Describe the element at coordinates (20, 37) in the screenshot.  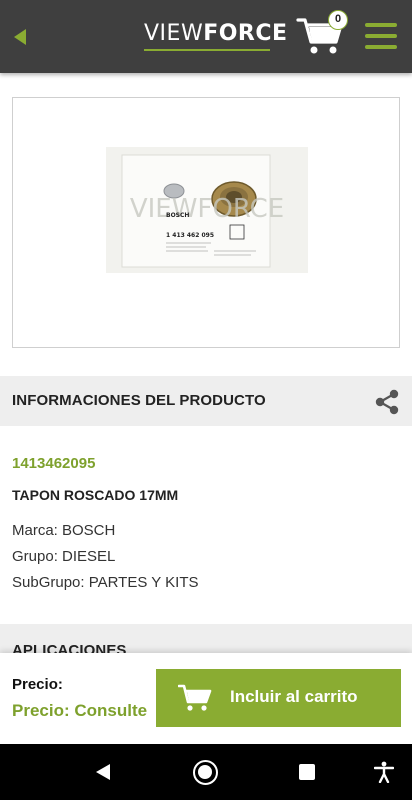
I see `back-arrow-icon` at that location.